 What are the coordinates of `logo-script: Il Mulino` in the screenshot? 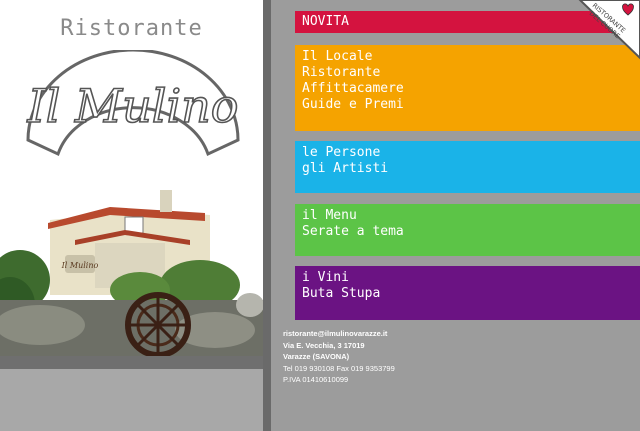 It's located at (133, 106).